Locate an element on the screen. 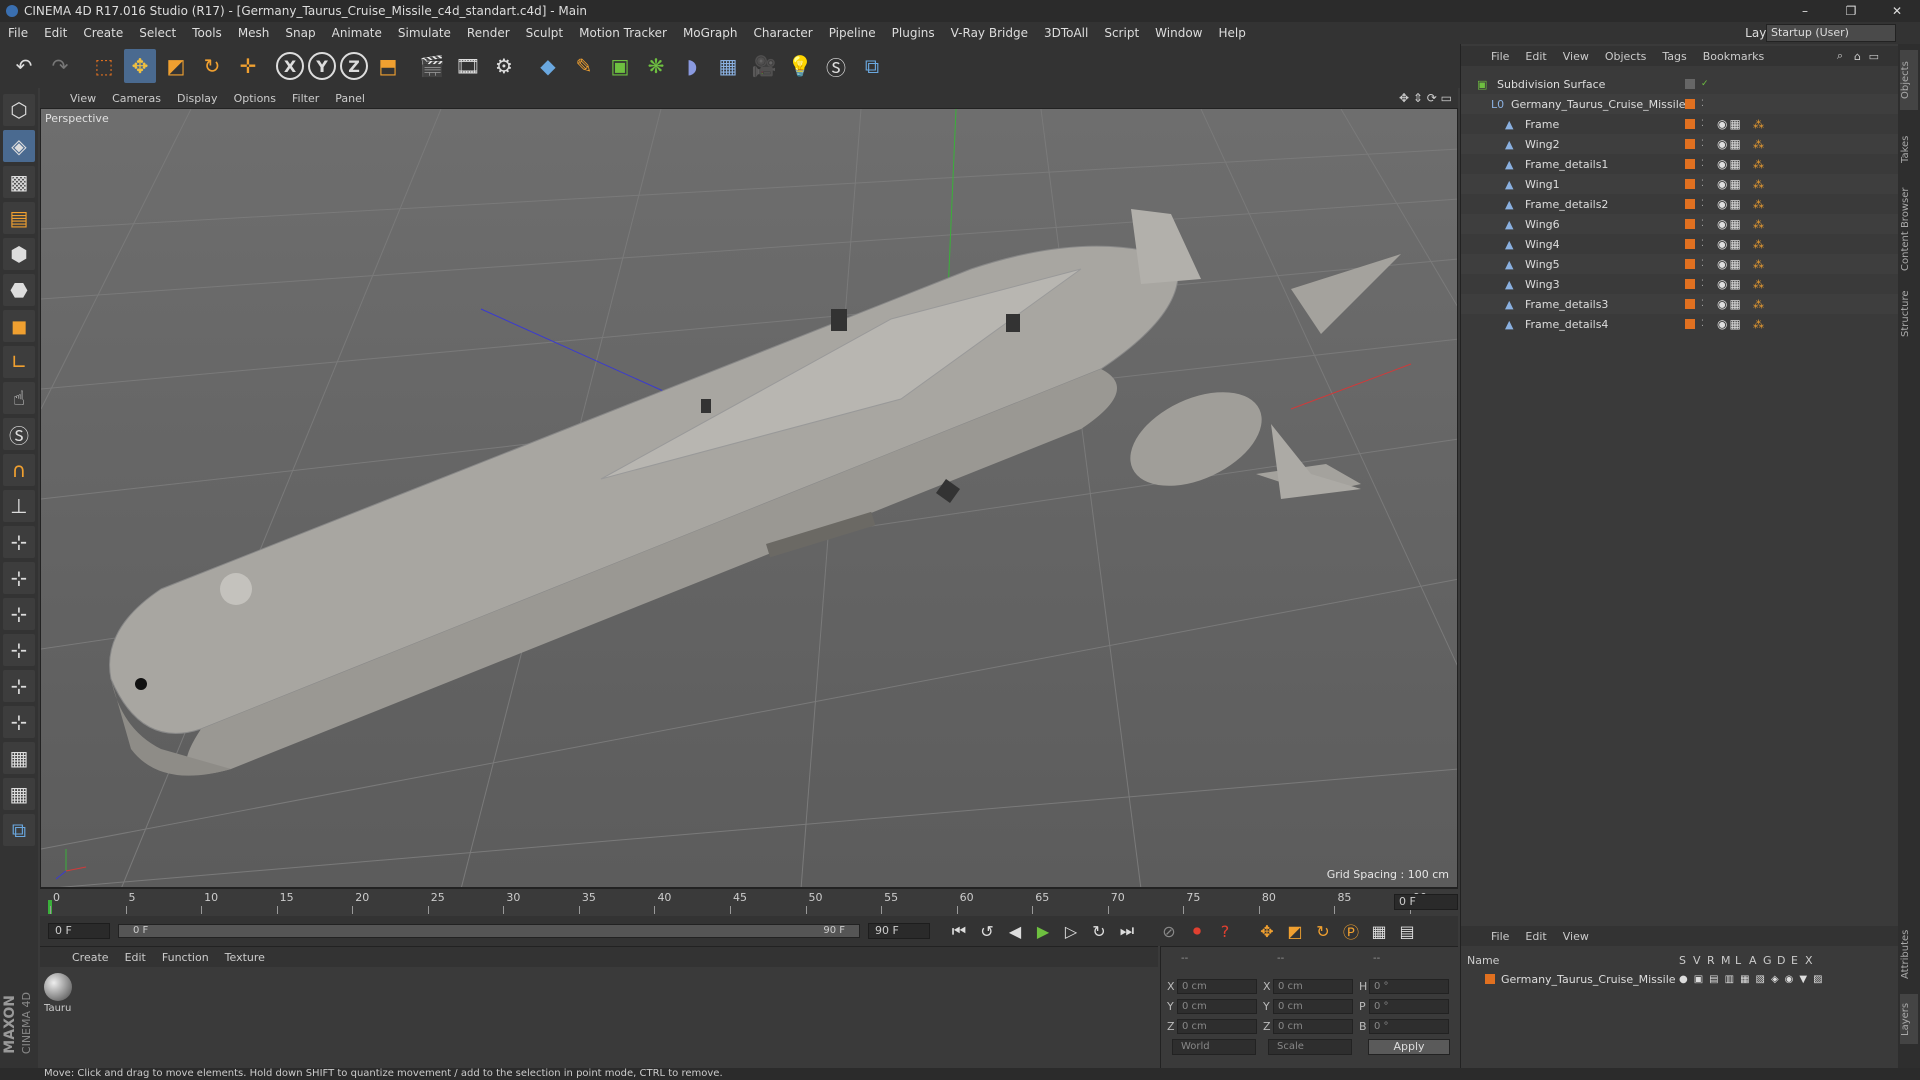 This screenshot has height=1080, width=1920. object-row: ▲ Wing6 ⁚ ◉▦ ⁂ is located at coordinates (1680, 224).